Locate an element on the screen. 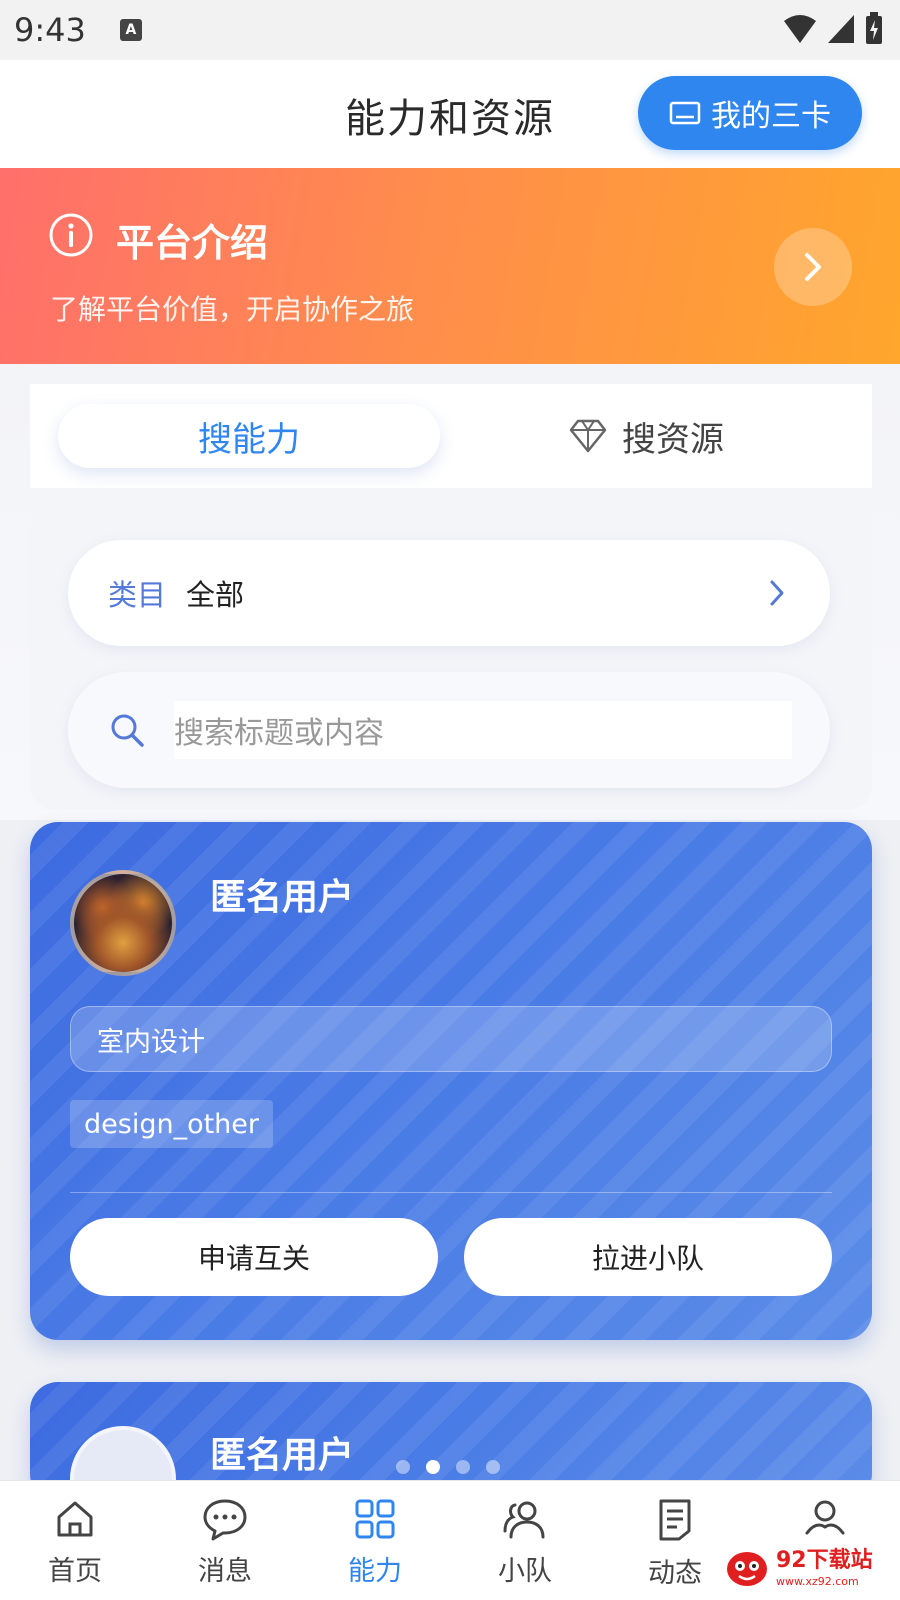 This screenshot has width=900, height=1600. grid-icon is located at coordinates (375, 1519).